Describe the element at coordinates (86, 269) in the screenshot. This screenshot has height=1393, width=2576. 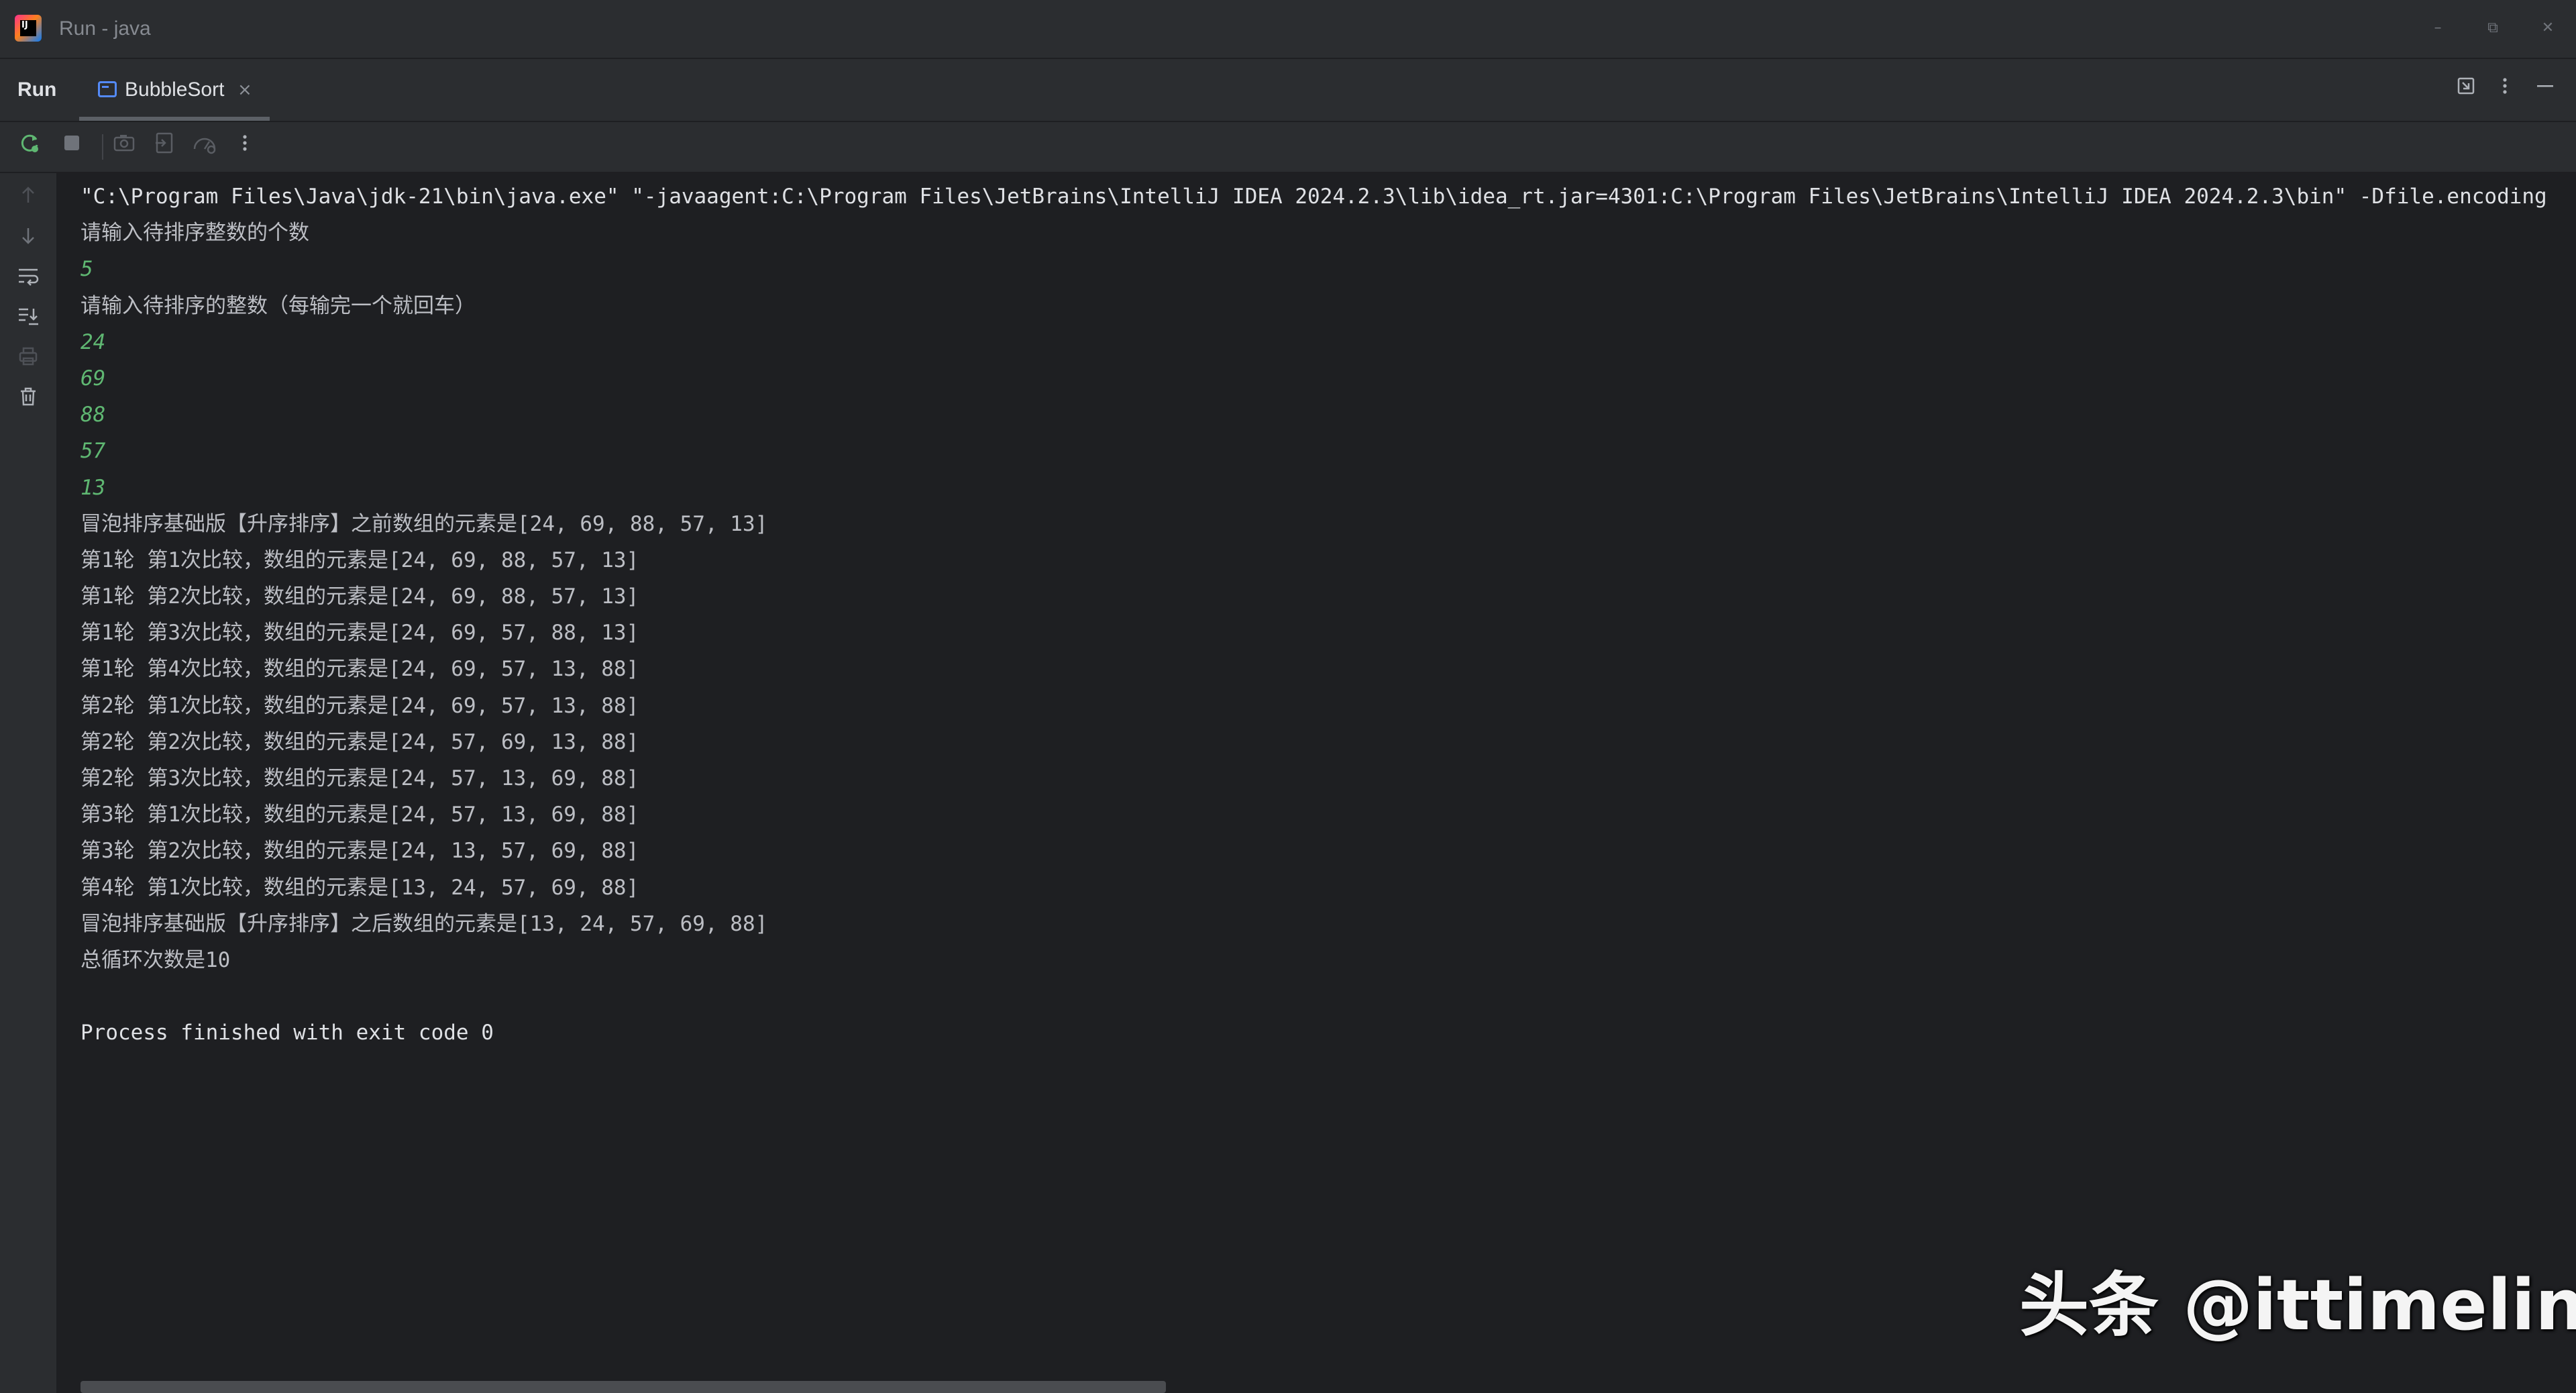
I see `console-input-line: 5` at that location.